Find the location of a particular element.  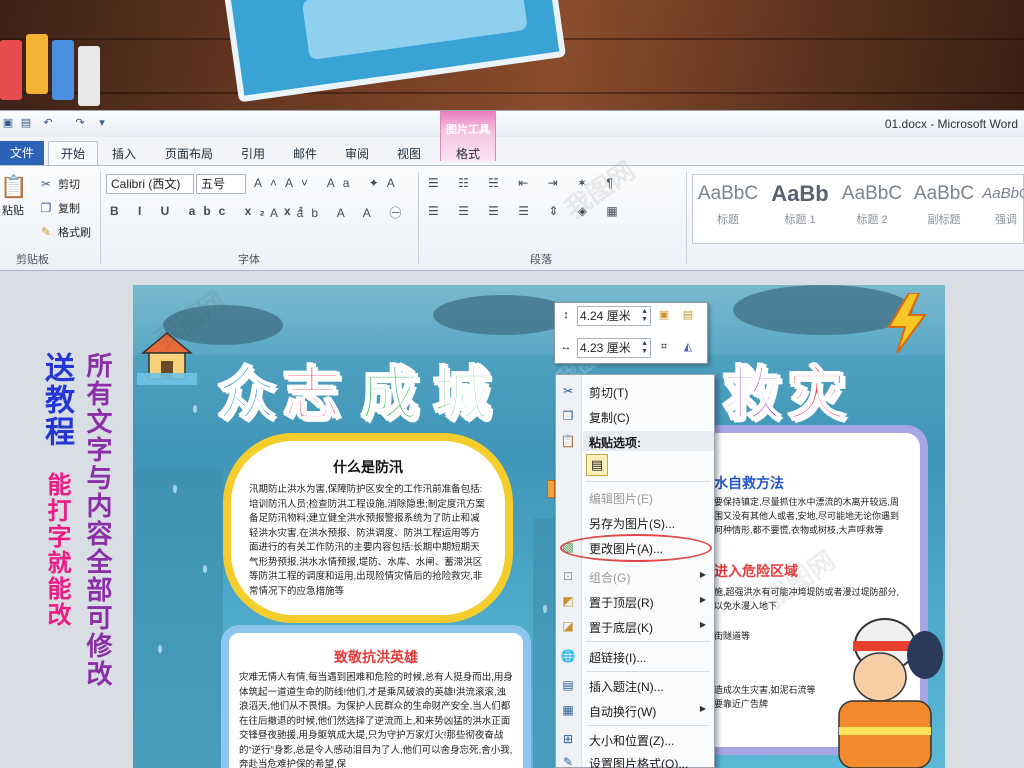

background-photo is located at coordinates (512, 55).